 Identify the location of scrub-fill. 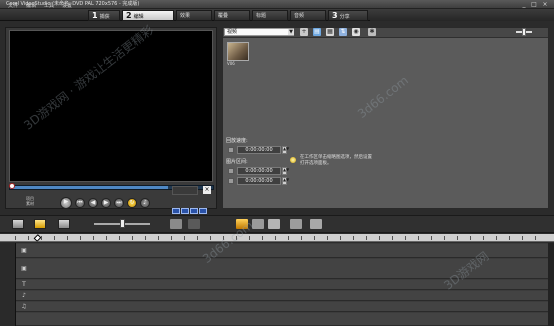
(89, 187).